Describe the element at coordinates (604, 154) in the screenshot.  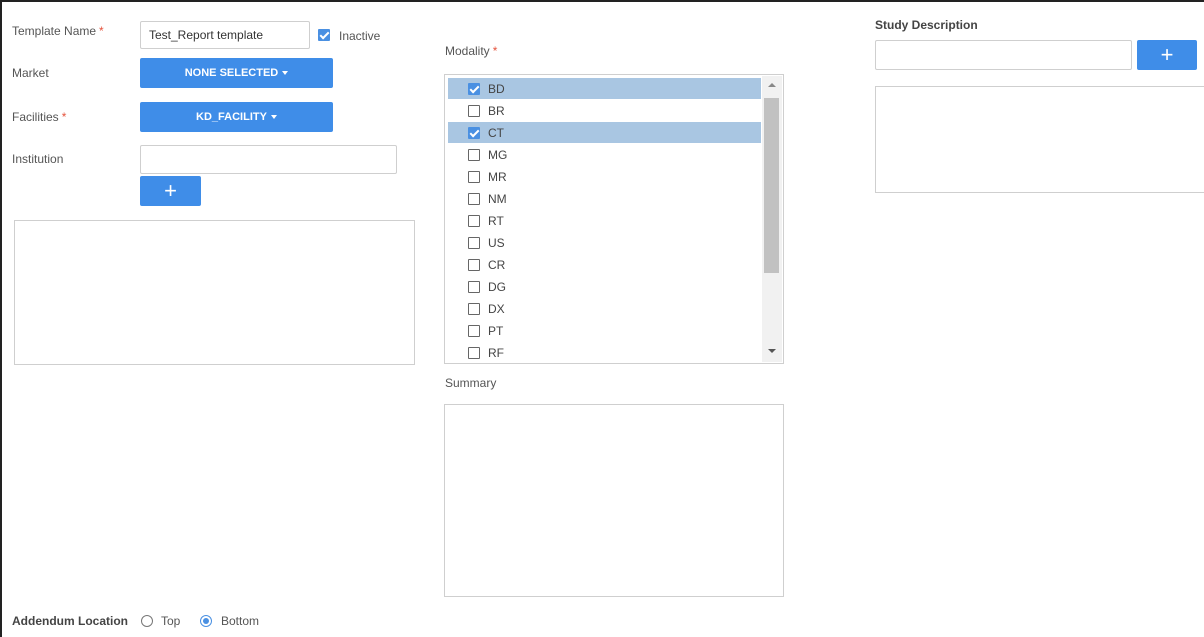
I see `modality-item-mg: MG` at that location.